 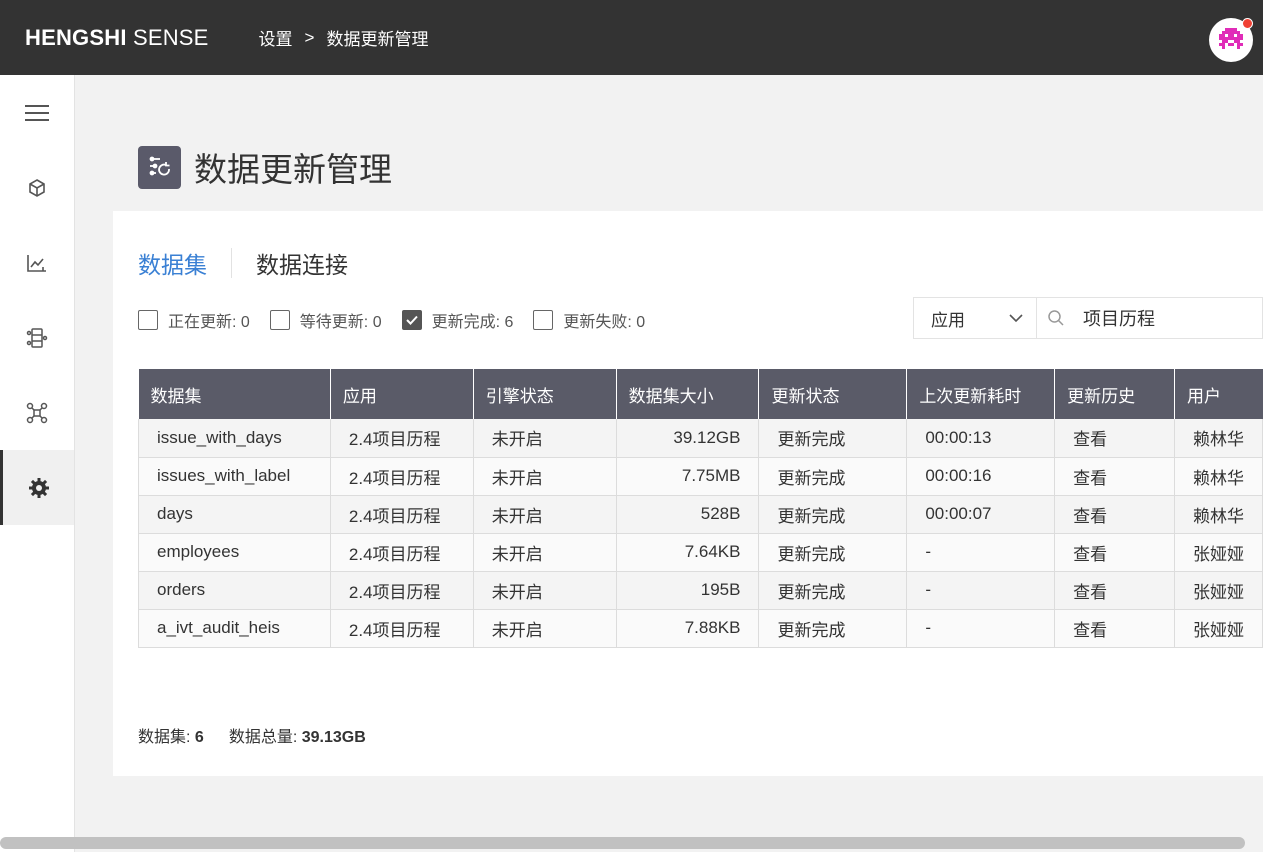 I want to click on app-select-value: 应用, so click(x=948, y=320).